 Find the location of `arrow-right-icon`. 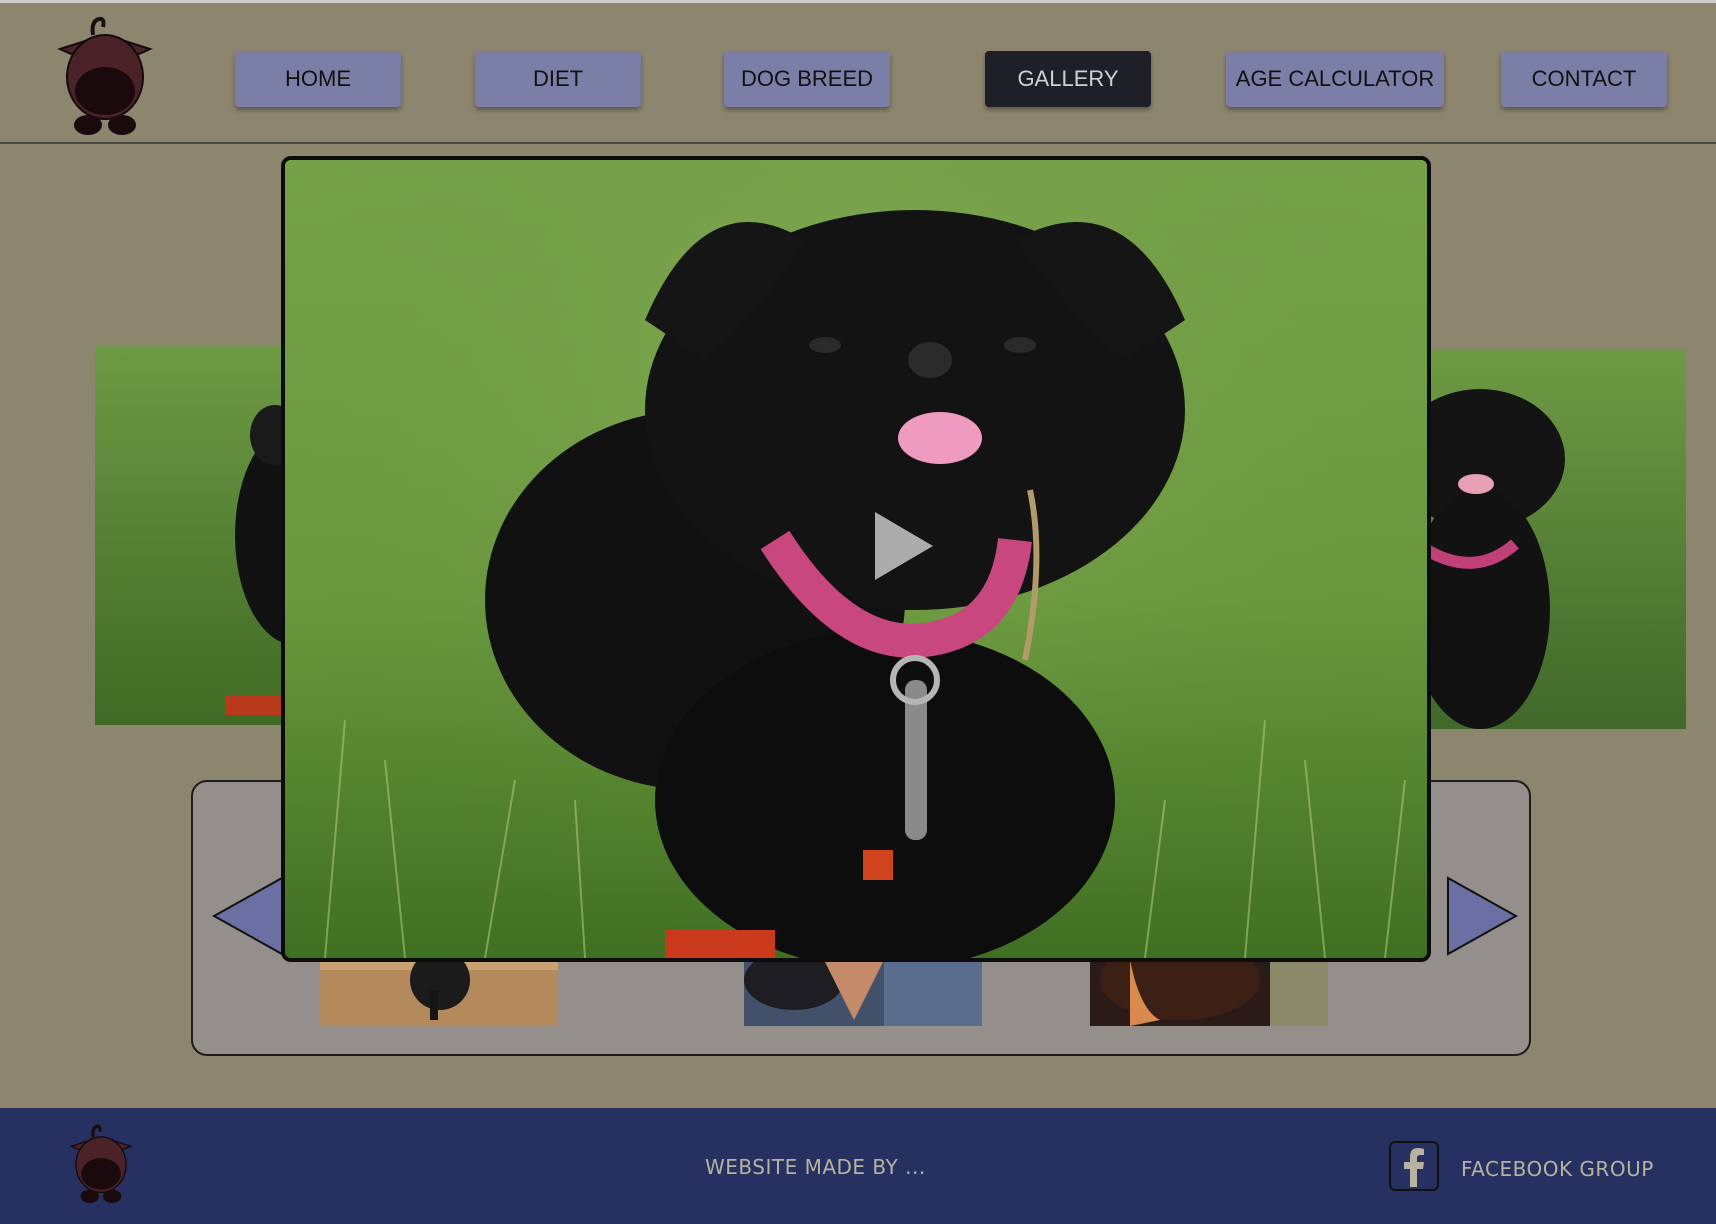

arrow-right-icon is located at coordinates (1482, 916).